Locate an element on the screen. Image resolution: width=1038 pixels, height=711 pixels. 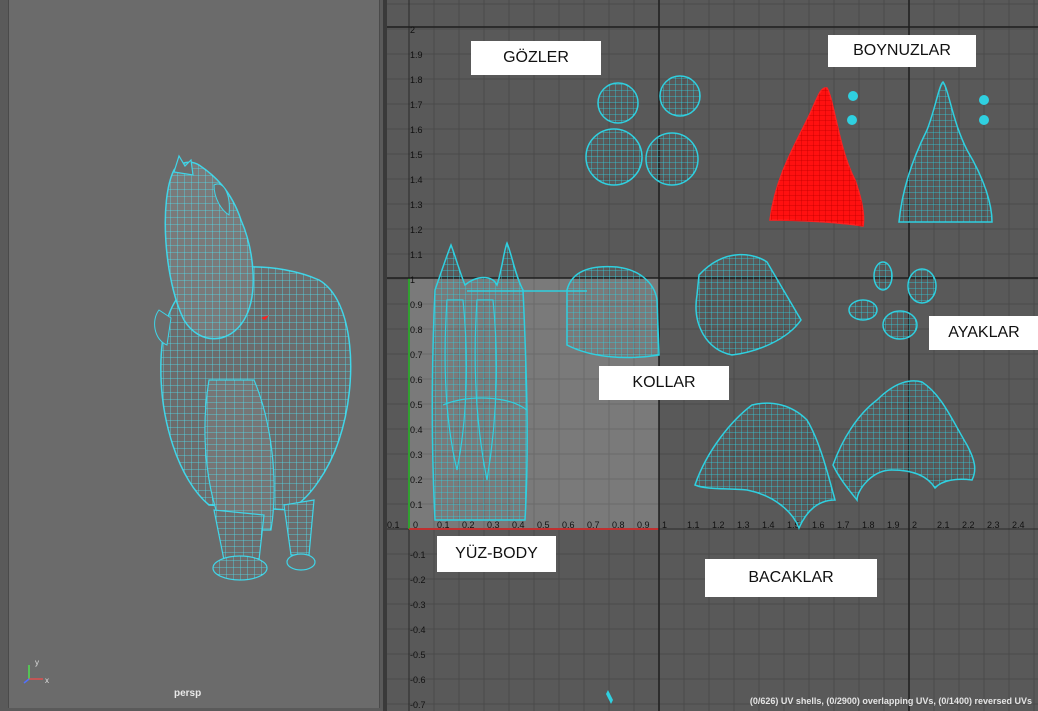
u-tick-label: 1.3 is located at coordinates (743, 525).